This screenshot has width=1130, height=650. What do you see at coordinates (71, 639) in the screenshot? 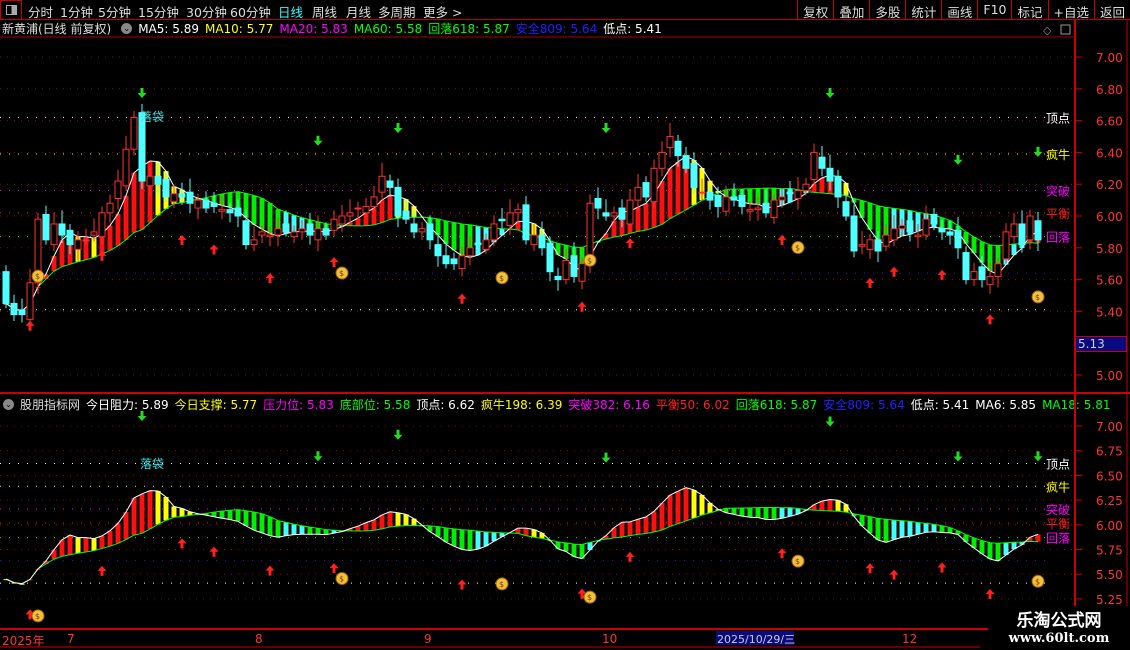
I see `time-label: 7` at bounding box center [71, 639].